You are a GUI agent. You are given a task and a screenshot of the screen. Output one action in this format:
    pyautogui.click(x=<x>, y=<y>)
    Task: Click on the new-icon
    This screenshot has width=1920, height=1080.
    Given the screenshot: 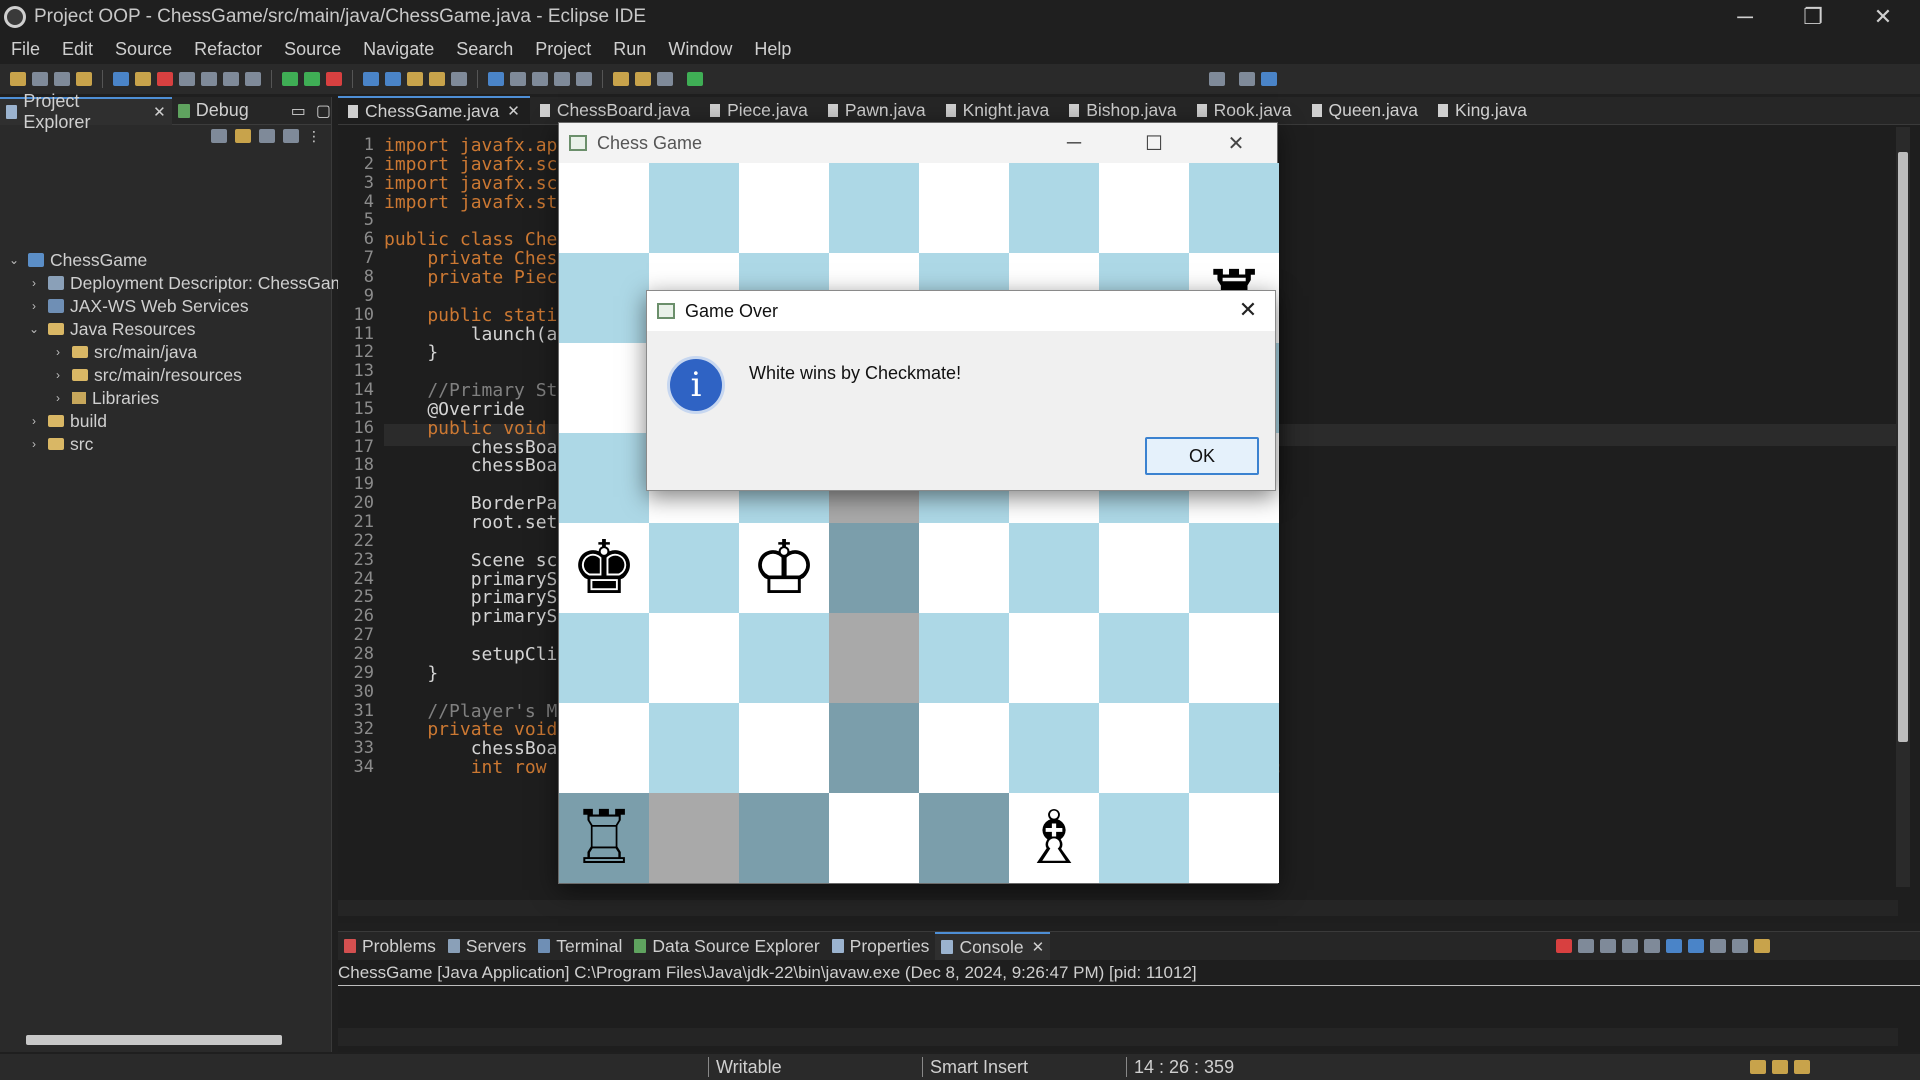 What is the action you would take?
    pyautogui.click(x=18, y=79)
    